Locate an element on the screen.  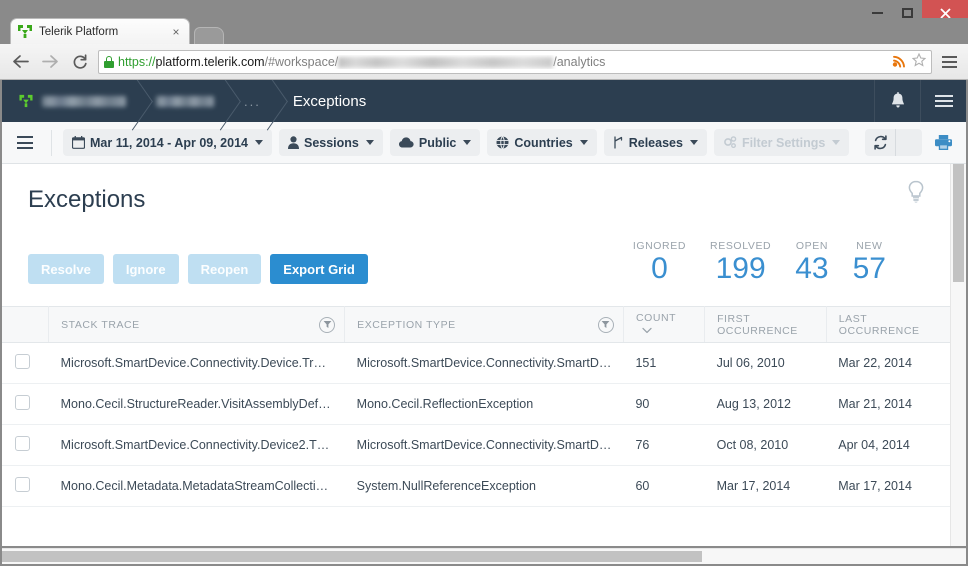
refresh-button is located at coordinates (880, 142).